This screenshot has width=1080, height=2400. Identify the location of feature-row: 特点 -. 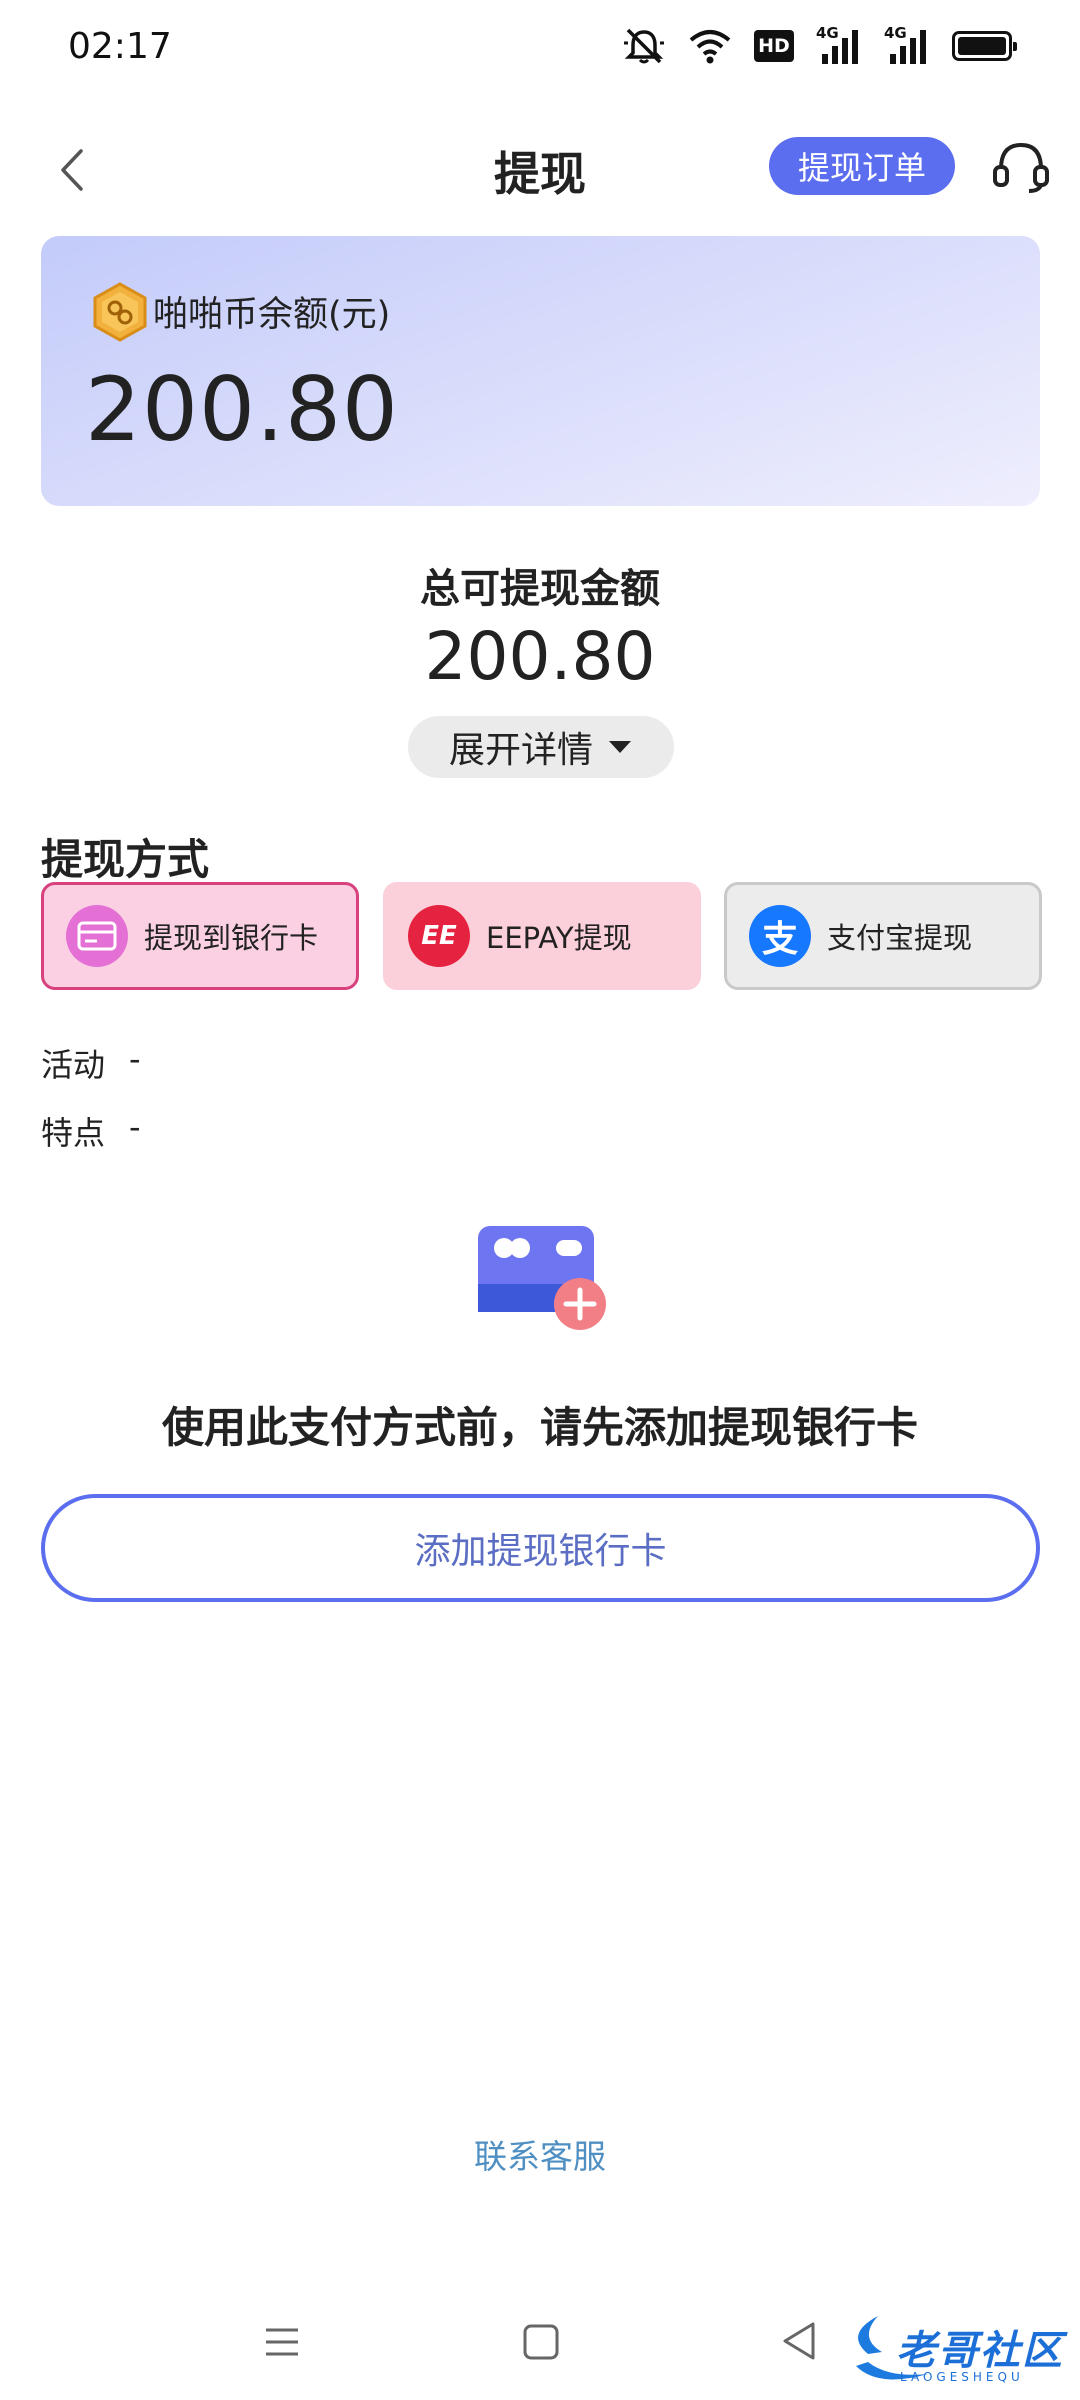
(91, 1131).